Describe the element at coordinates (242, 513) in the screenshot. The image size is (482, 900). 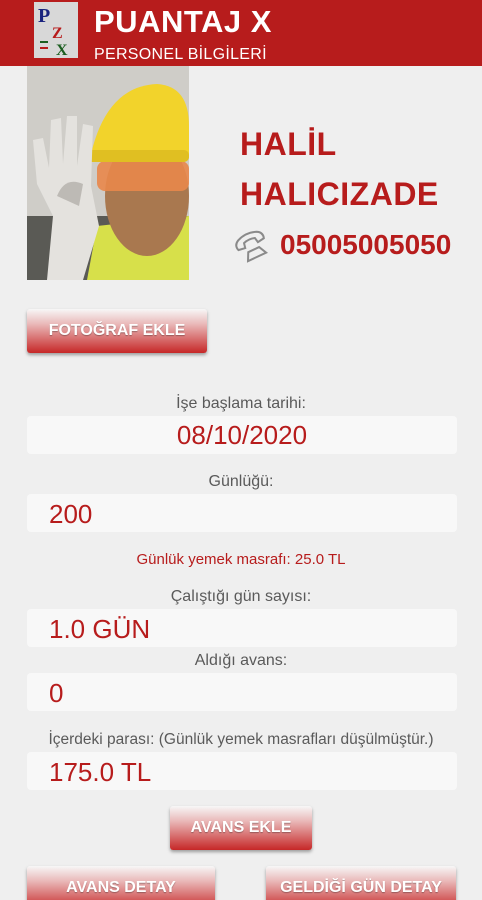
I see `daily-wage-field: 200` at that location.